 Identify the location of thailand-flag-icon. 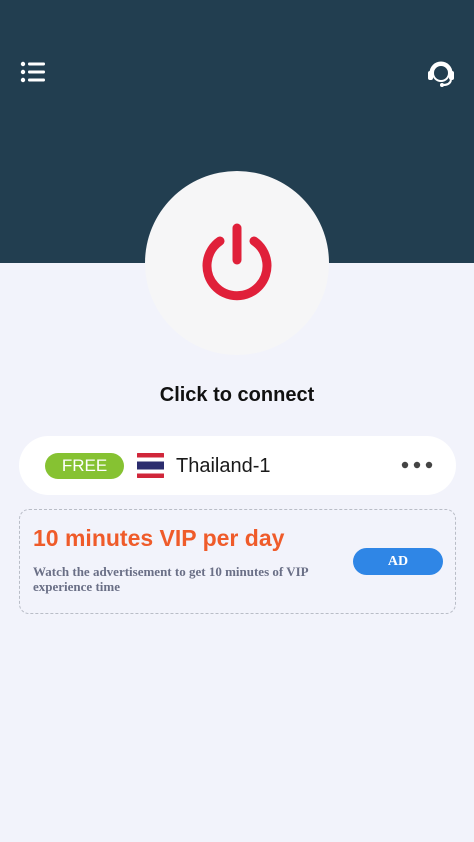
(150, 465).